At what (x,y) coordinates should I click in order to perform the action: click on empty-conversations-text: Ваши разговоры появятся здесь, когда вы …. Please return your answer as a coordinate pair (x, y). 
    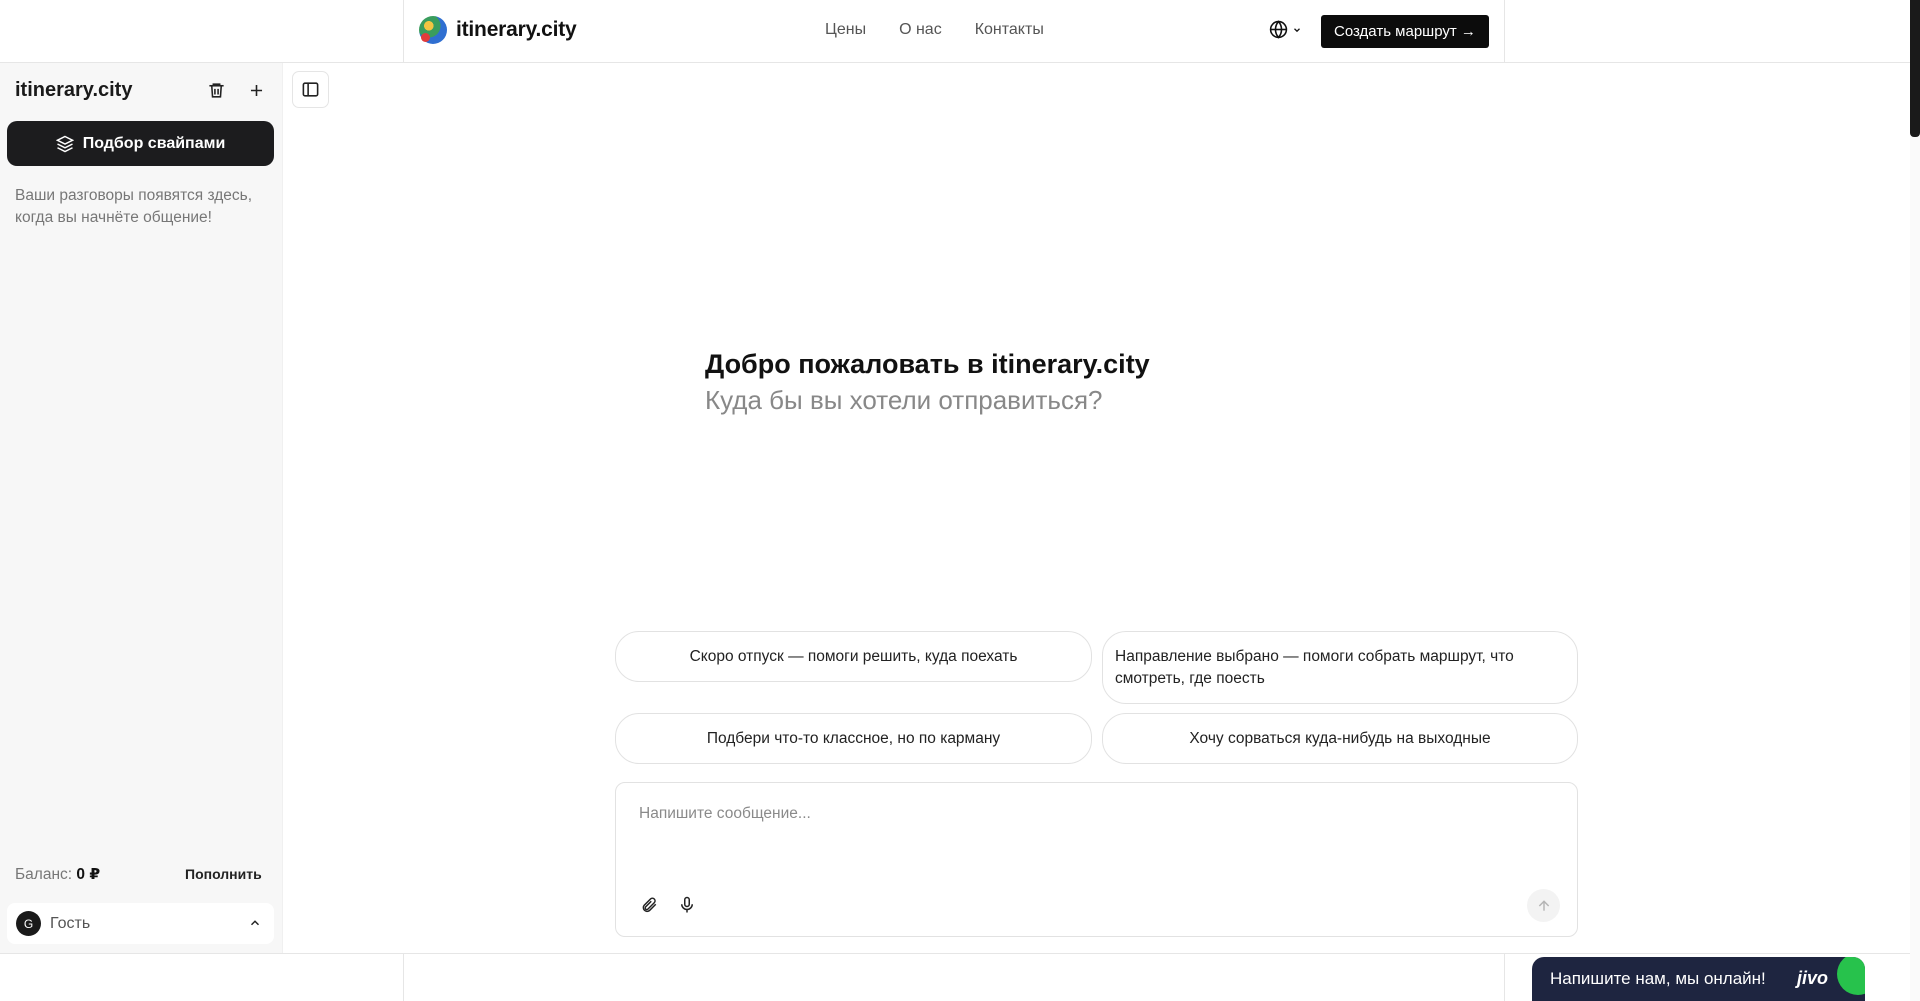
    Looking at the image, I should click on (134, 206).